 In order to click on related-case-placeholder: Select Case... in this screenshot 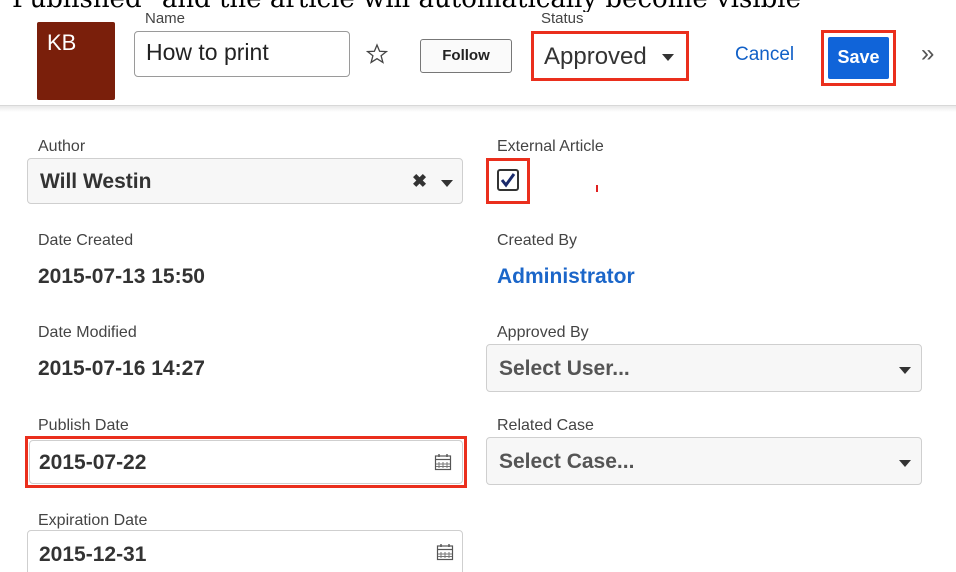, I will do `click(567, 461)`.